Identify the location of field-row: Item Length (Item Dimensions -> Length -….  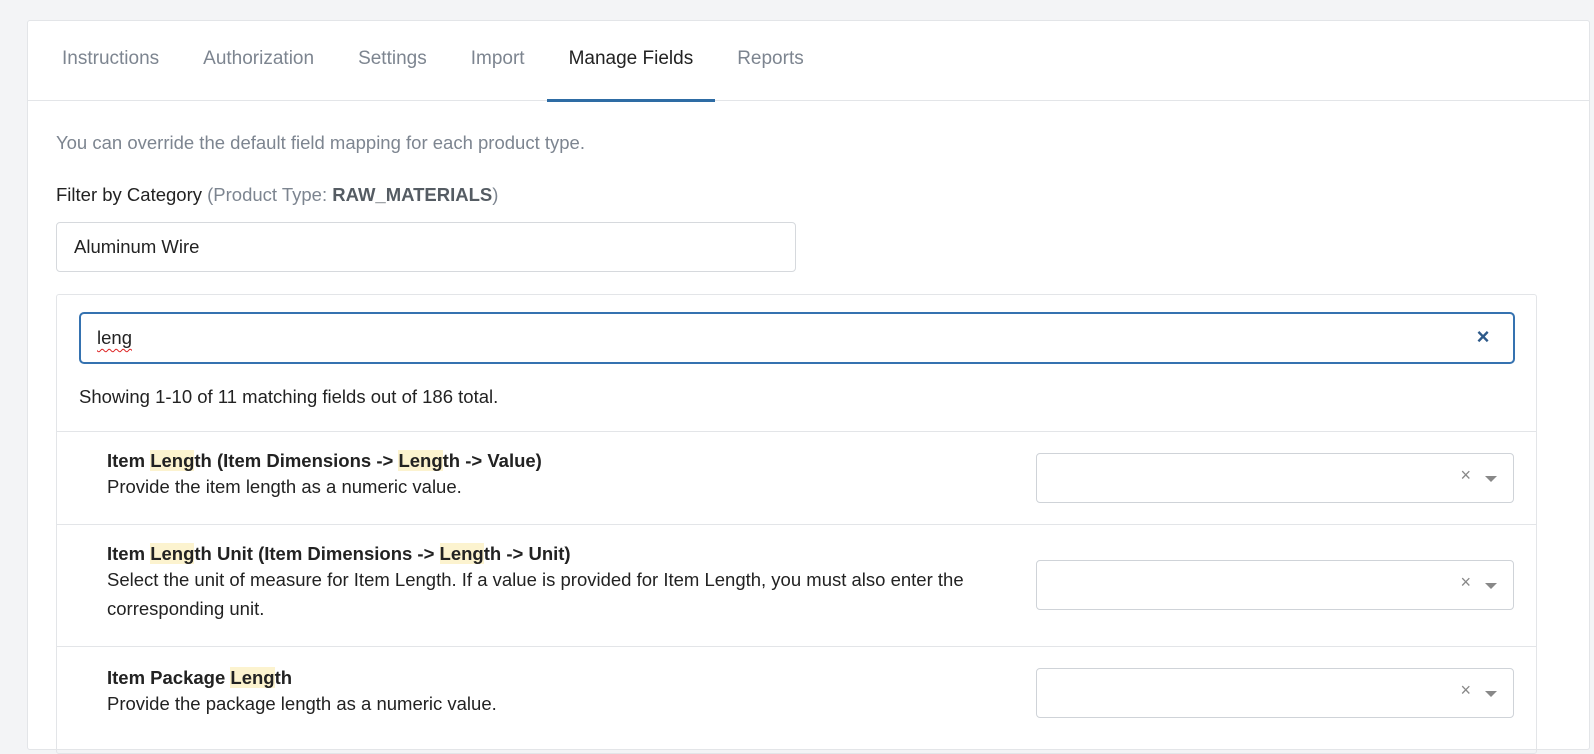
(796, 478).